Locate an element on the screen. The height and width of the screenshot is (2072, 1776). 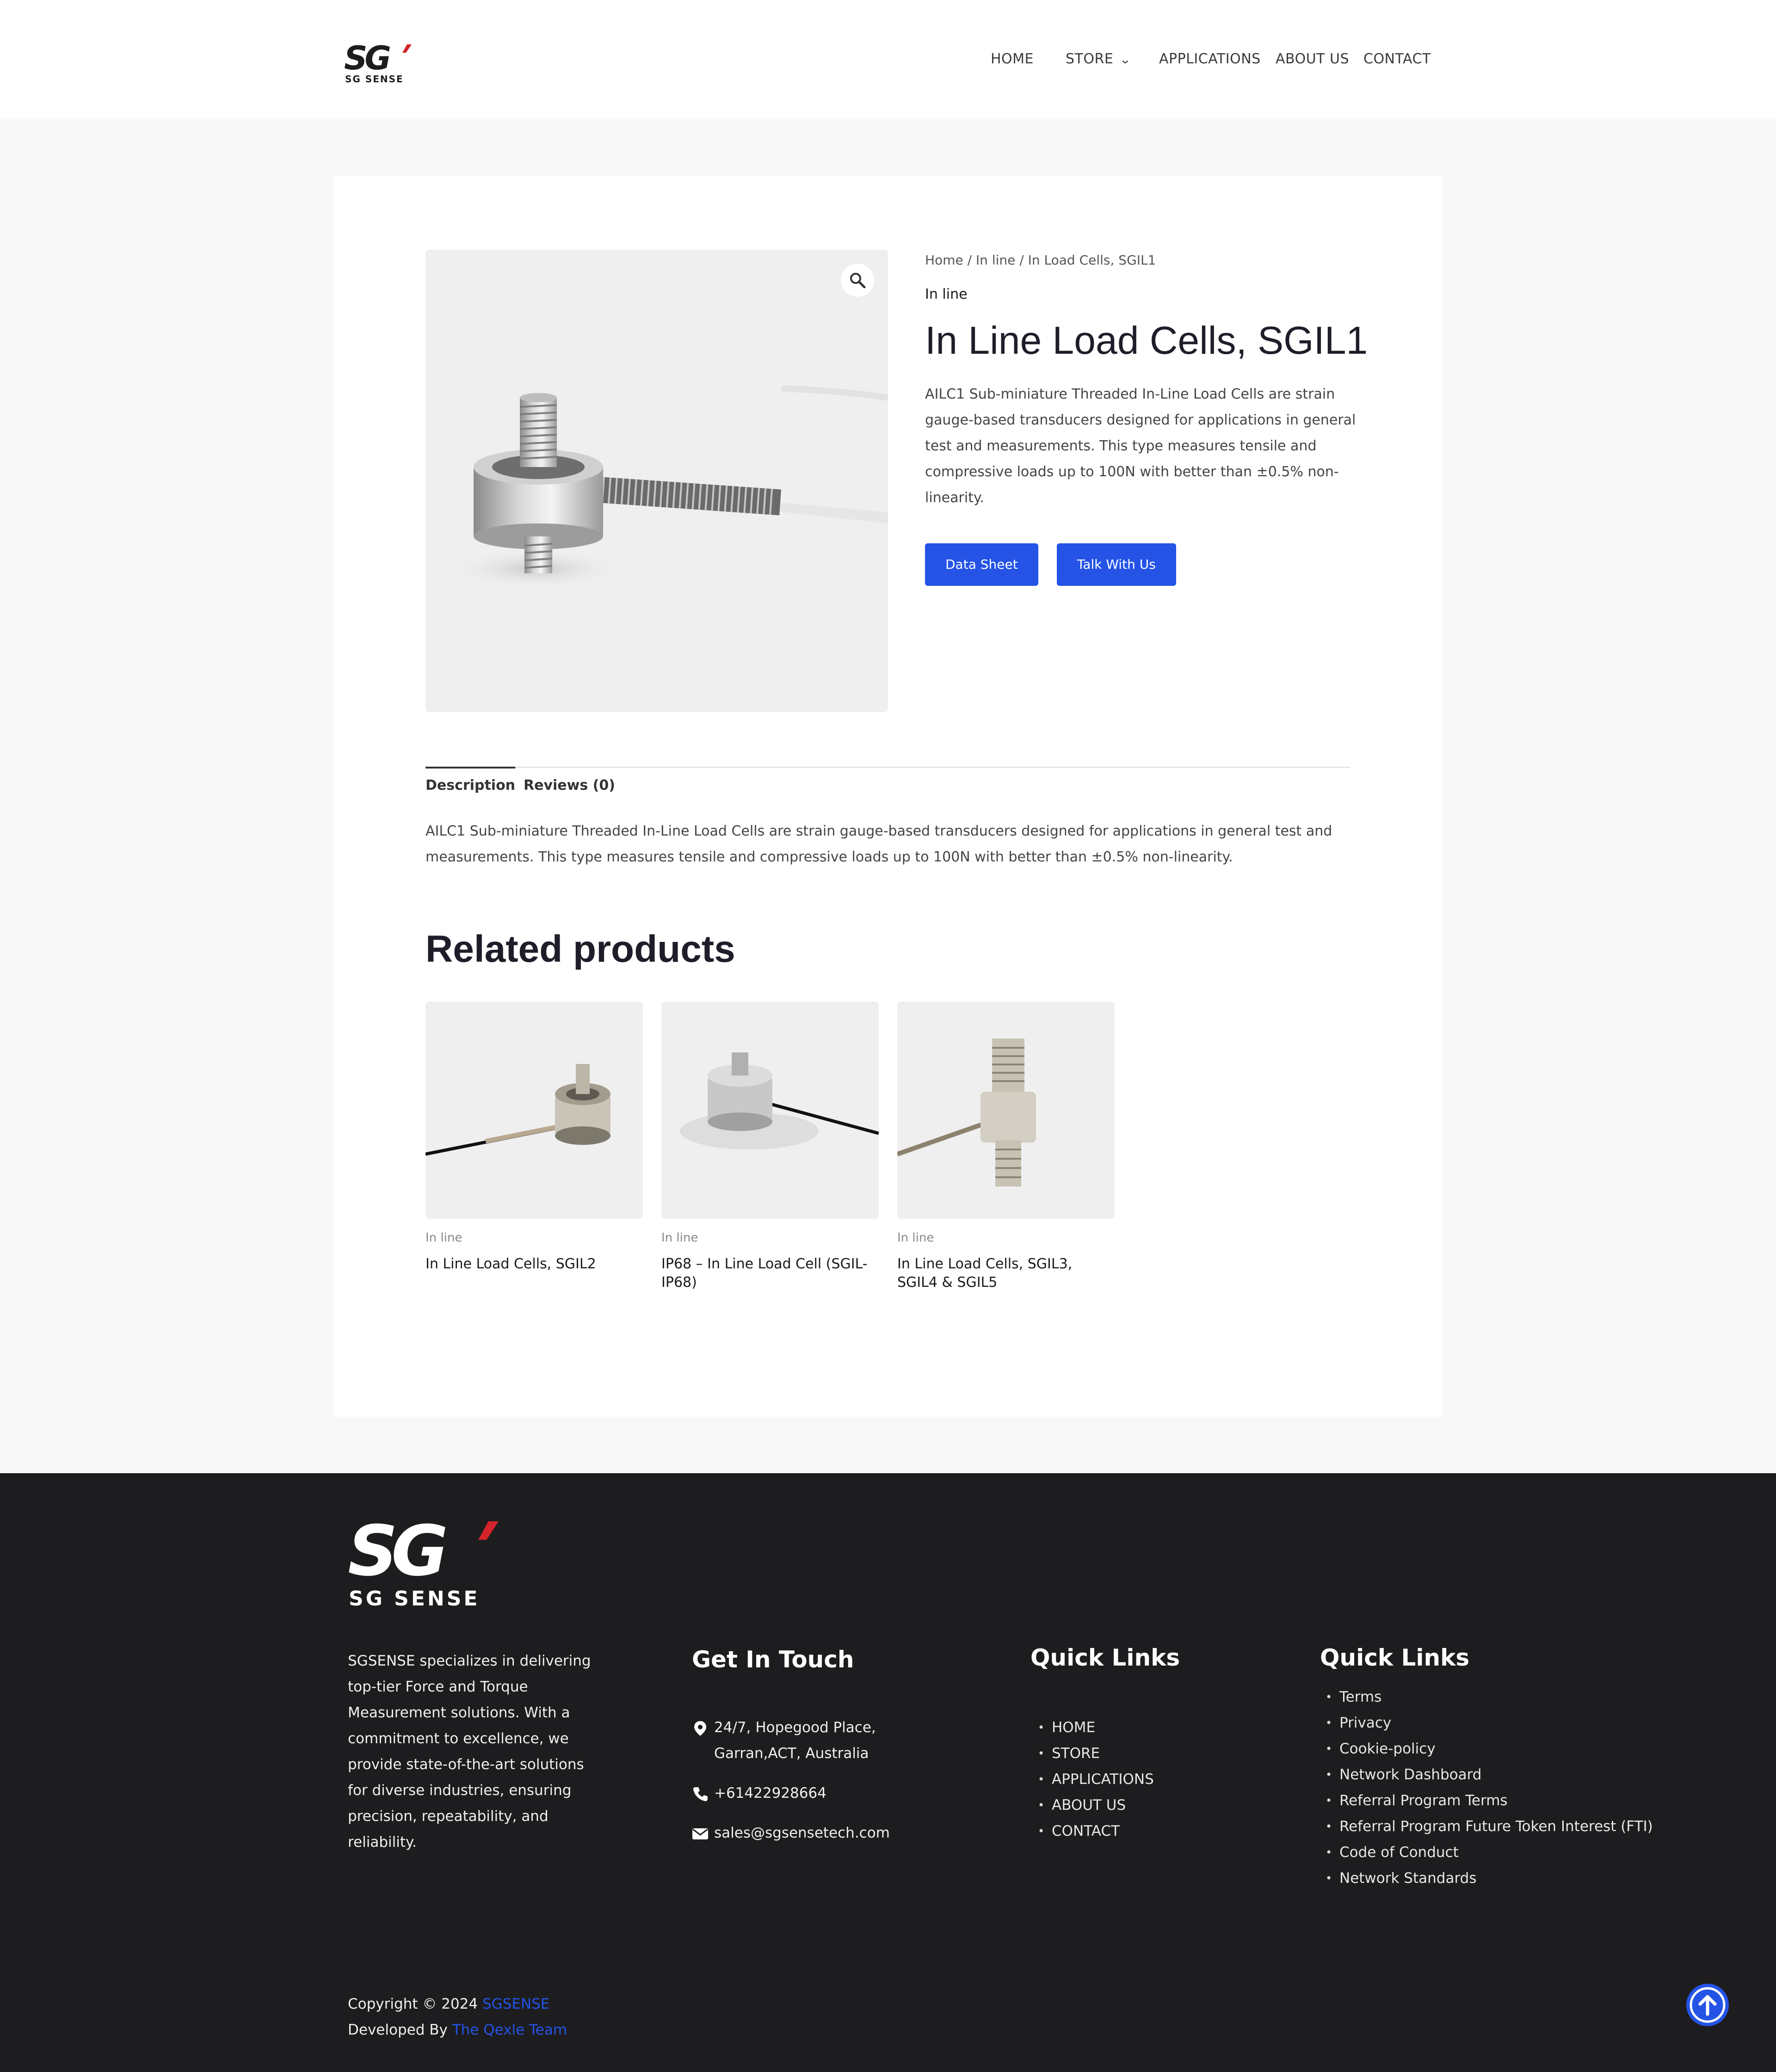
related-product-name: In Line Load Cells, SGIL2 is located at coordinates (535, 1264).